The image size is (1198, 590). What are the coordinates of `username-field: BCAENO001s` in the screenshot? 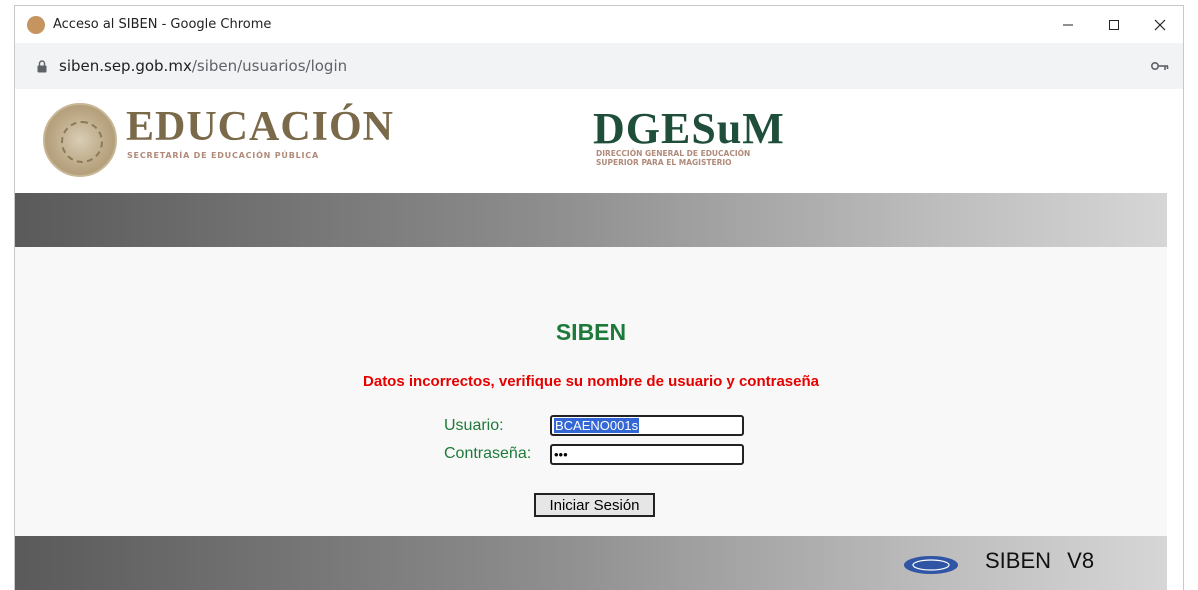 It's located at (647, 425).